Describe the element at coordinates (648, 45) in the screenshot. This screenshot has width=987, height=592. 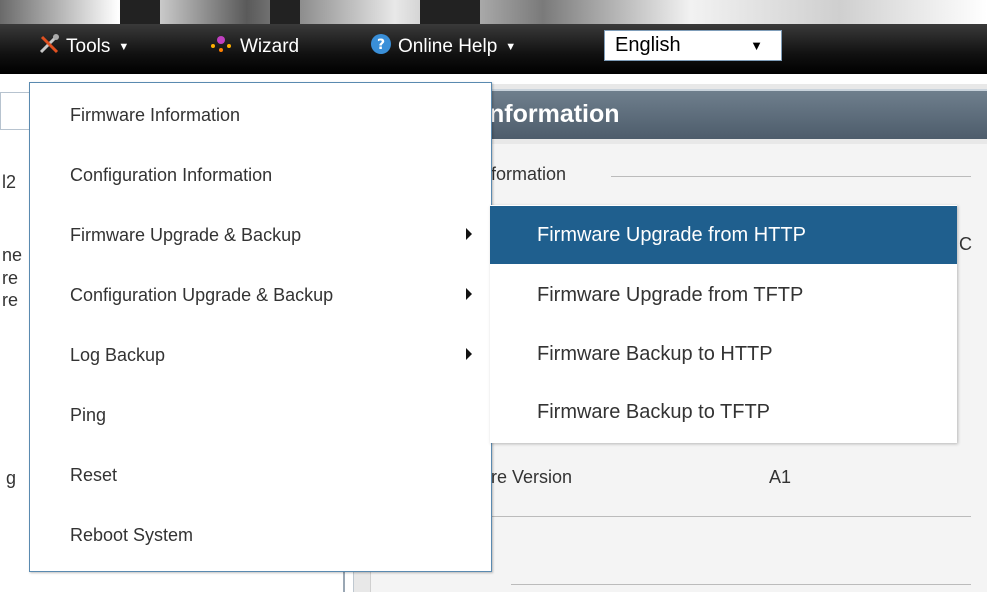
I see `language-value: English` at that location.